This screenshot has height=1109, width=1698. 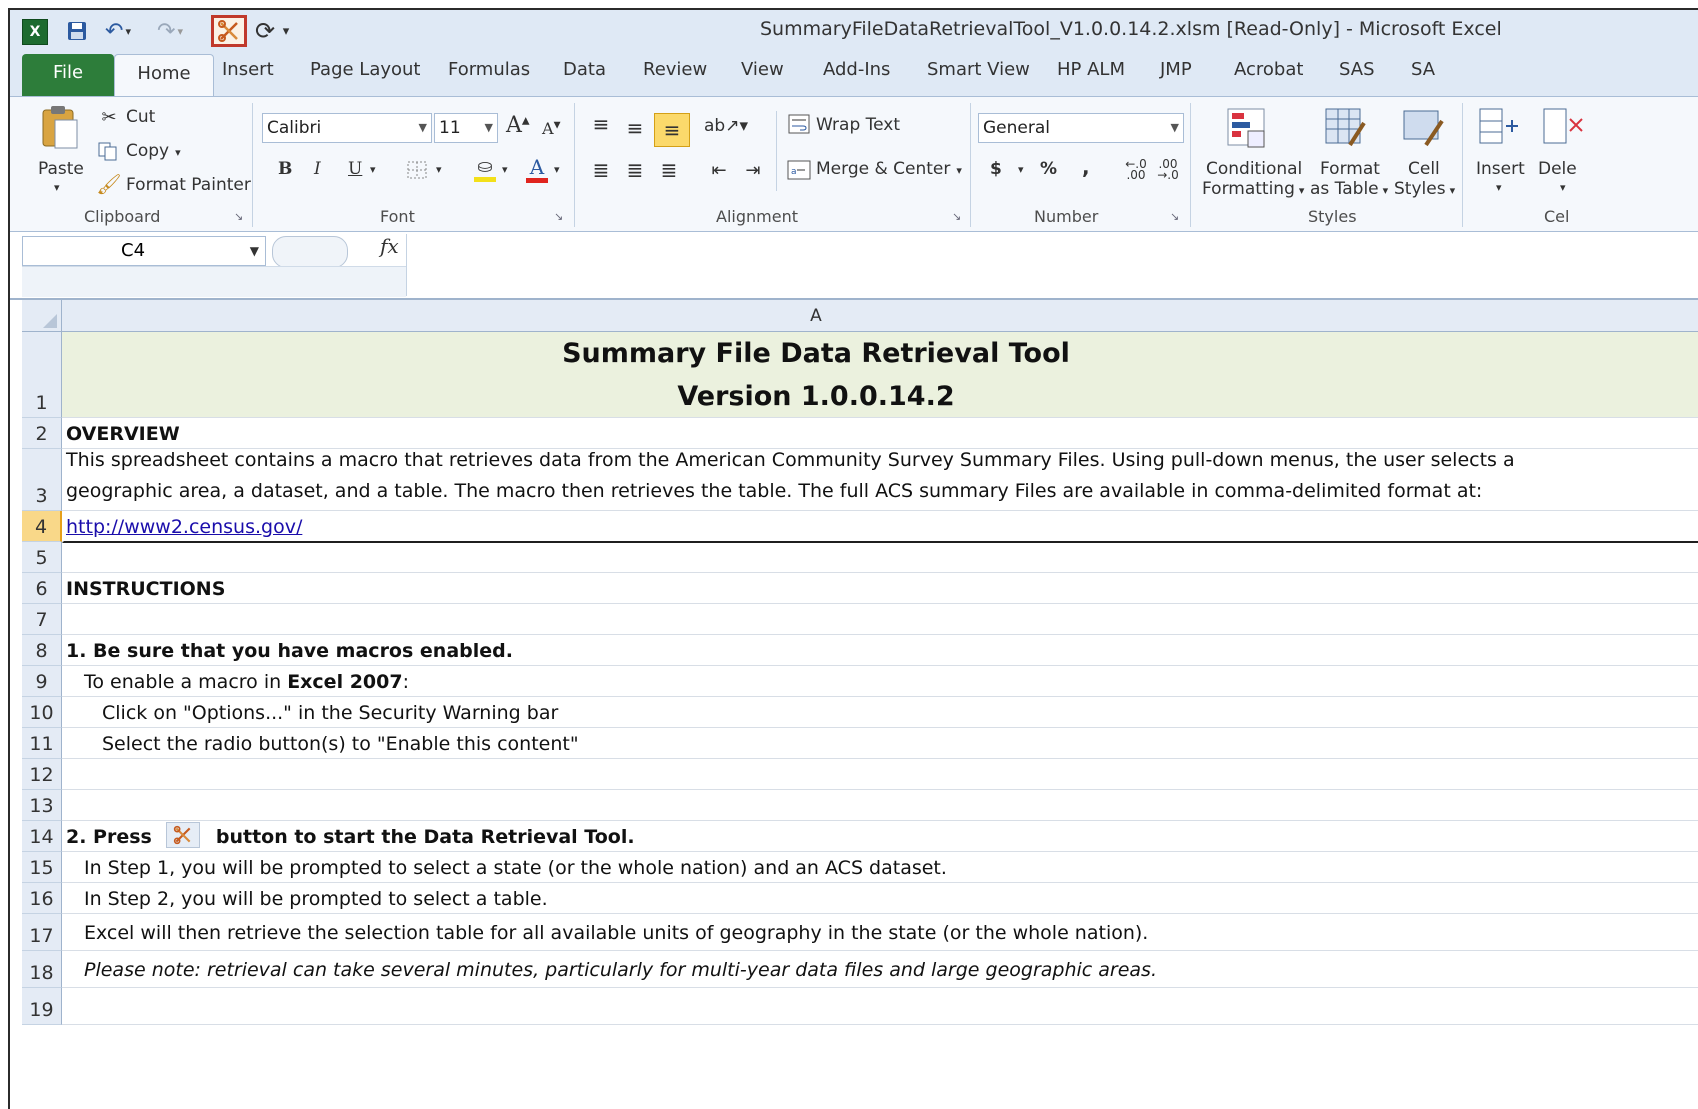 I want to click on paste-icon, so click(x=60, y=127).